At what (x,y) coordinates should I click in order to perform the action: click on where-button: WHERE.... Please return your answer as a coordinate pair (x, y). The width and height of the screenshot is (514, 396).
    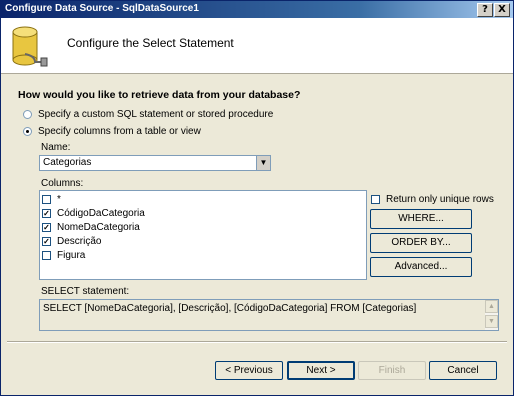
    Looking at the image, I should click on (421, 219).